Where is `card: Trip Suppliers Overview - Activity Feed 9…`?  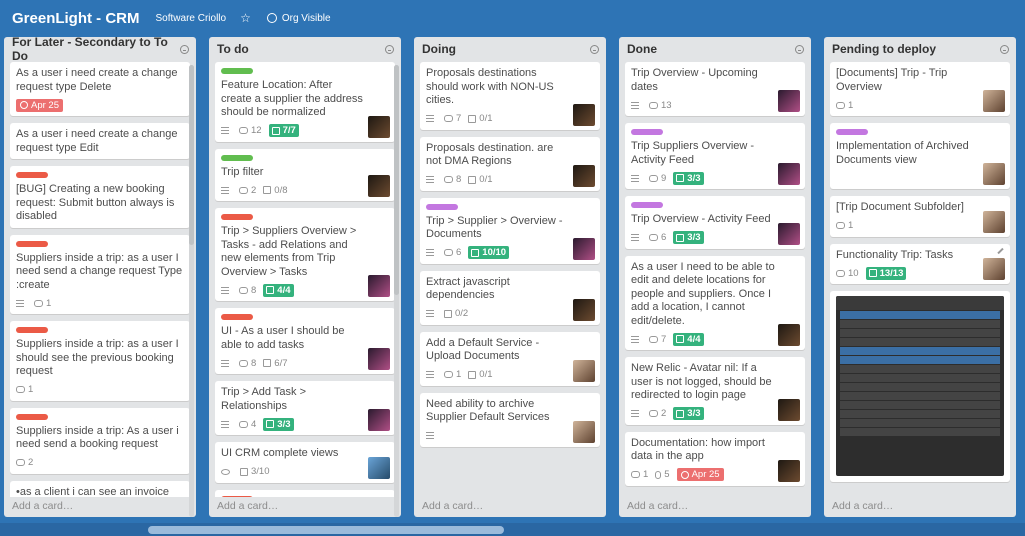
card: Trip Suppliers Overview - Activity Feed 9… is located at coordinates (715, 156).